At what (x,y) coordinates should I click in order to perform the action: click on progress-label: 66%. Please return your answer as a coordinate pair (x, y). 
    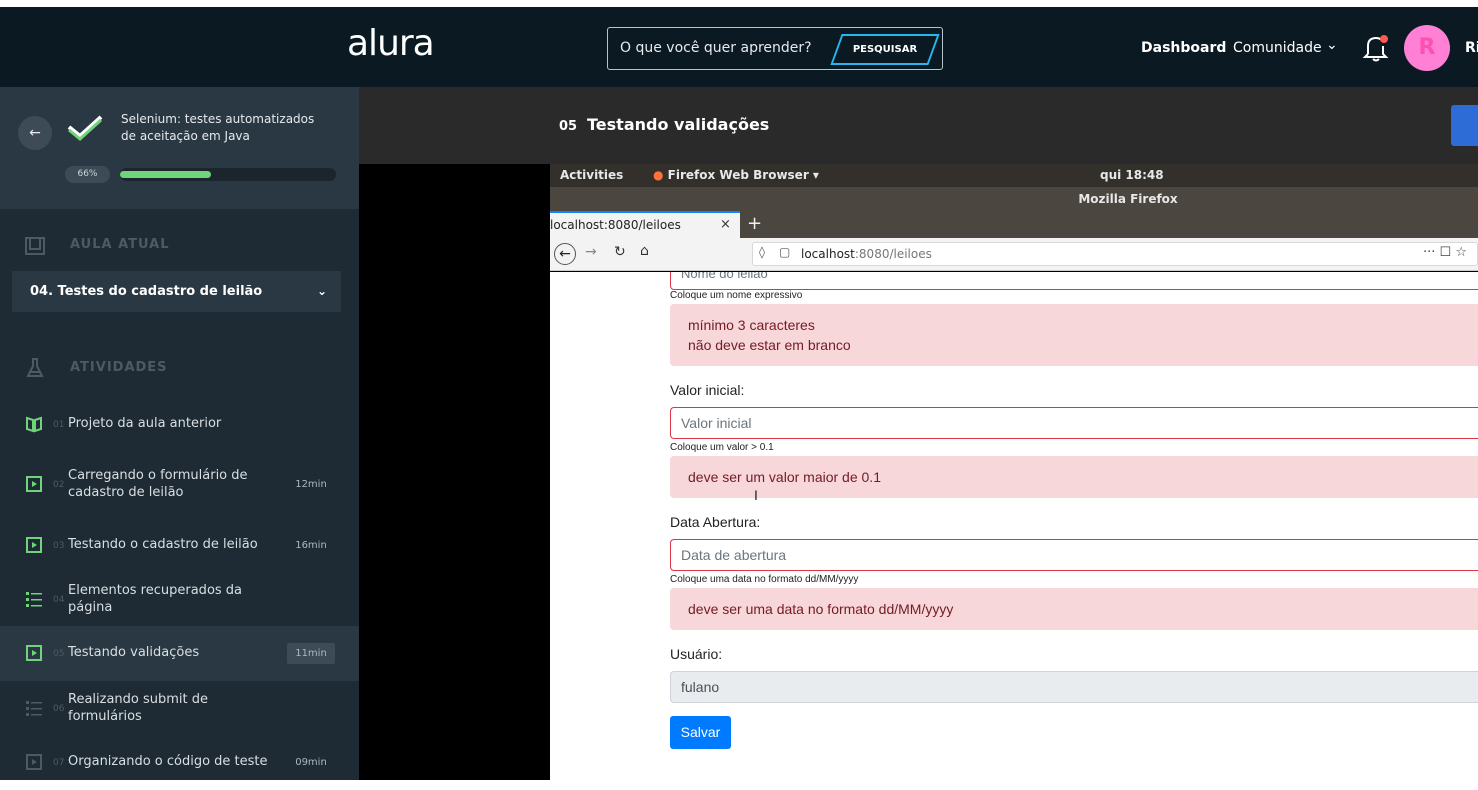
    Looking at the image, I should click on (87, 174).